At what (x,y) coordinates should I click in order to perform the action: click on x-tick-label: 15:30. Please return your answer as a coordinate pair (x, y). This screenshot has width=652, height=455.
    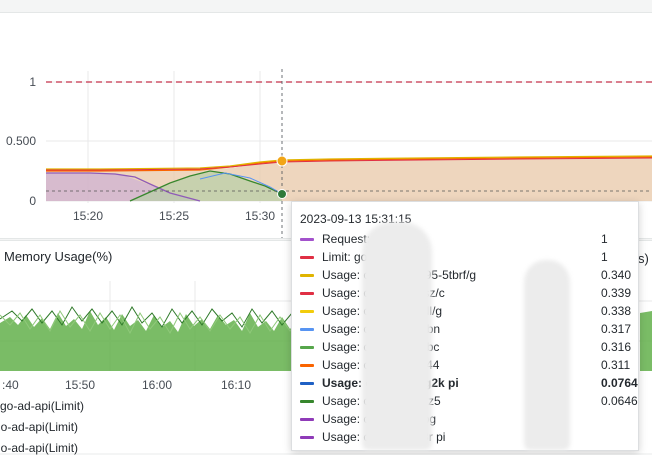
    Looking at the image, I should click on (260, 216).